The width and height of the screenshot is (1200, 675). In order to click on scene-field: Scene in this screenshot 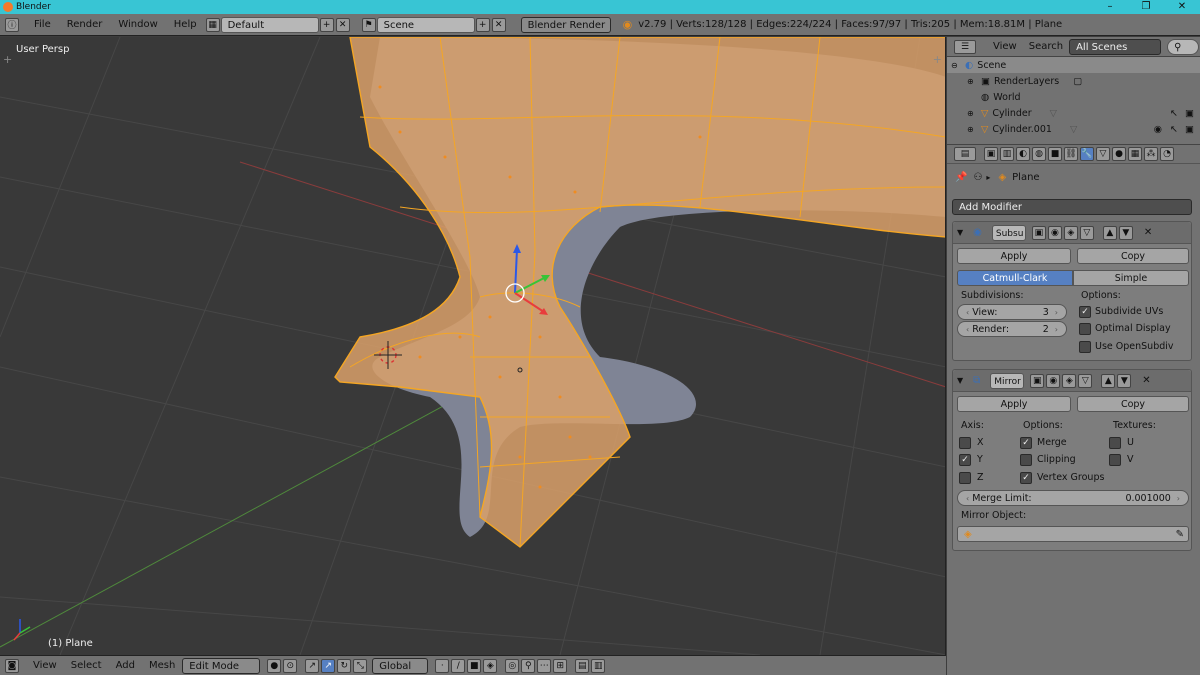, I will do `click(425, 24)`.